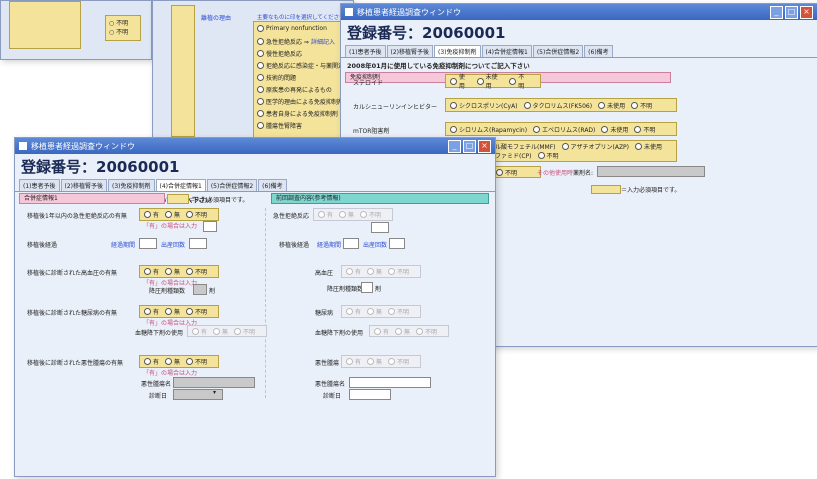 The image size is (817, 479). What do you see at coordinates (651, 171) in the screenshot?
I see `drug-name-input` at bounding box center [651, 171].